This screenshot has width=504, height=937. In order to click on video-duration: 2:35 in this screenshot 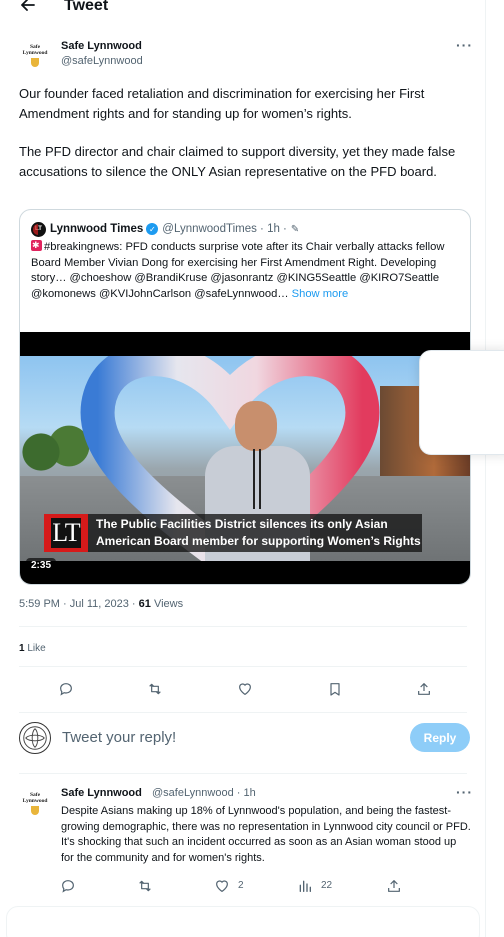, I will do `click(41, 565)`.